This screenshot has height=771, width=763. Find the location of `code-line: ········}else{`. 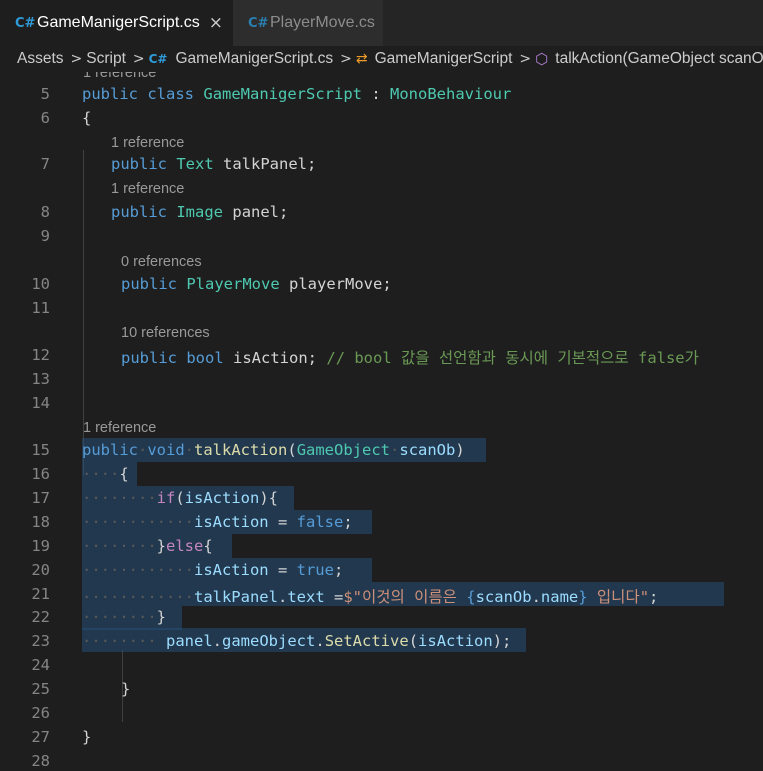

code-line: ········}else{ is located at coordinates (147, 546).